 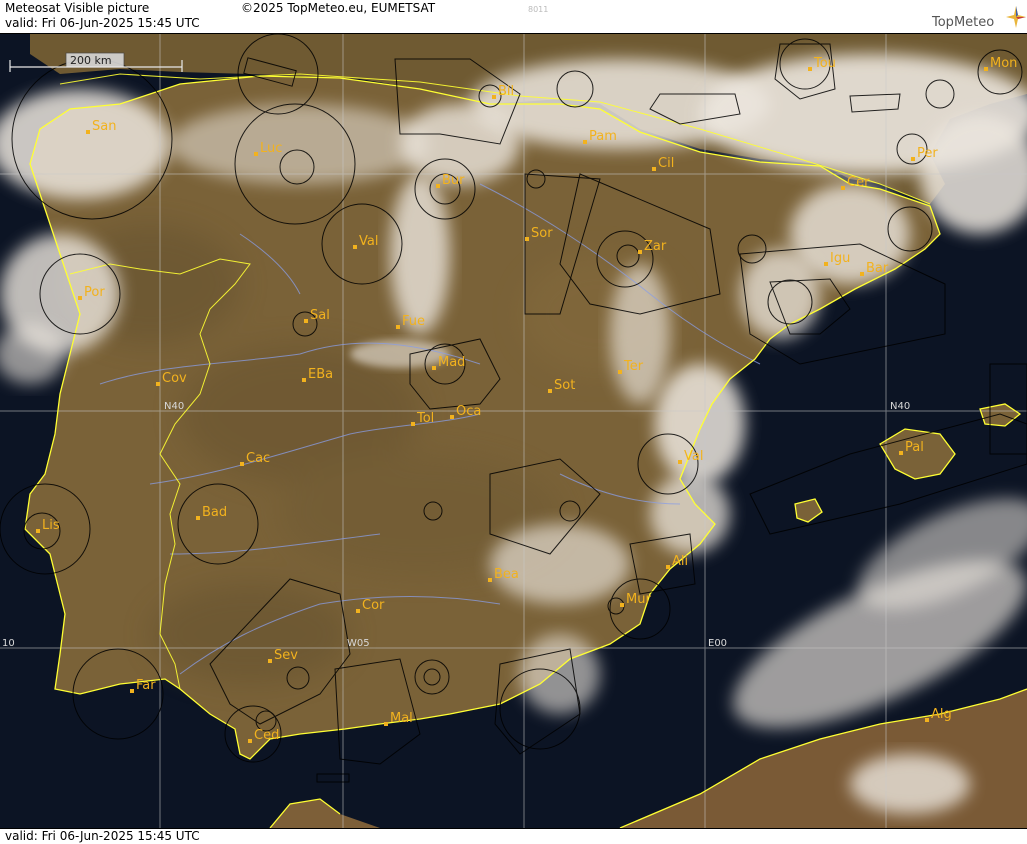 I want to click on city-marker: Mad, so click(x=448, y=362).